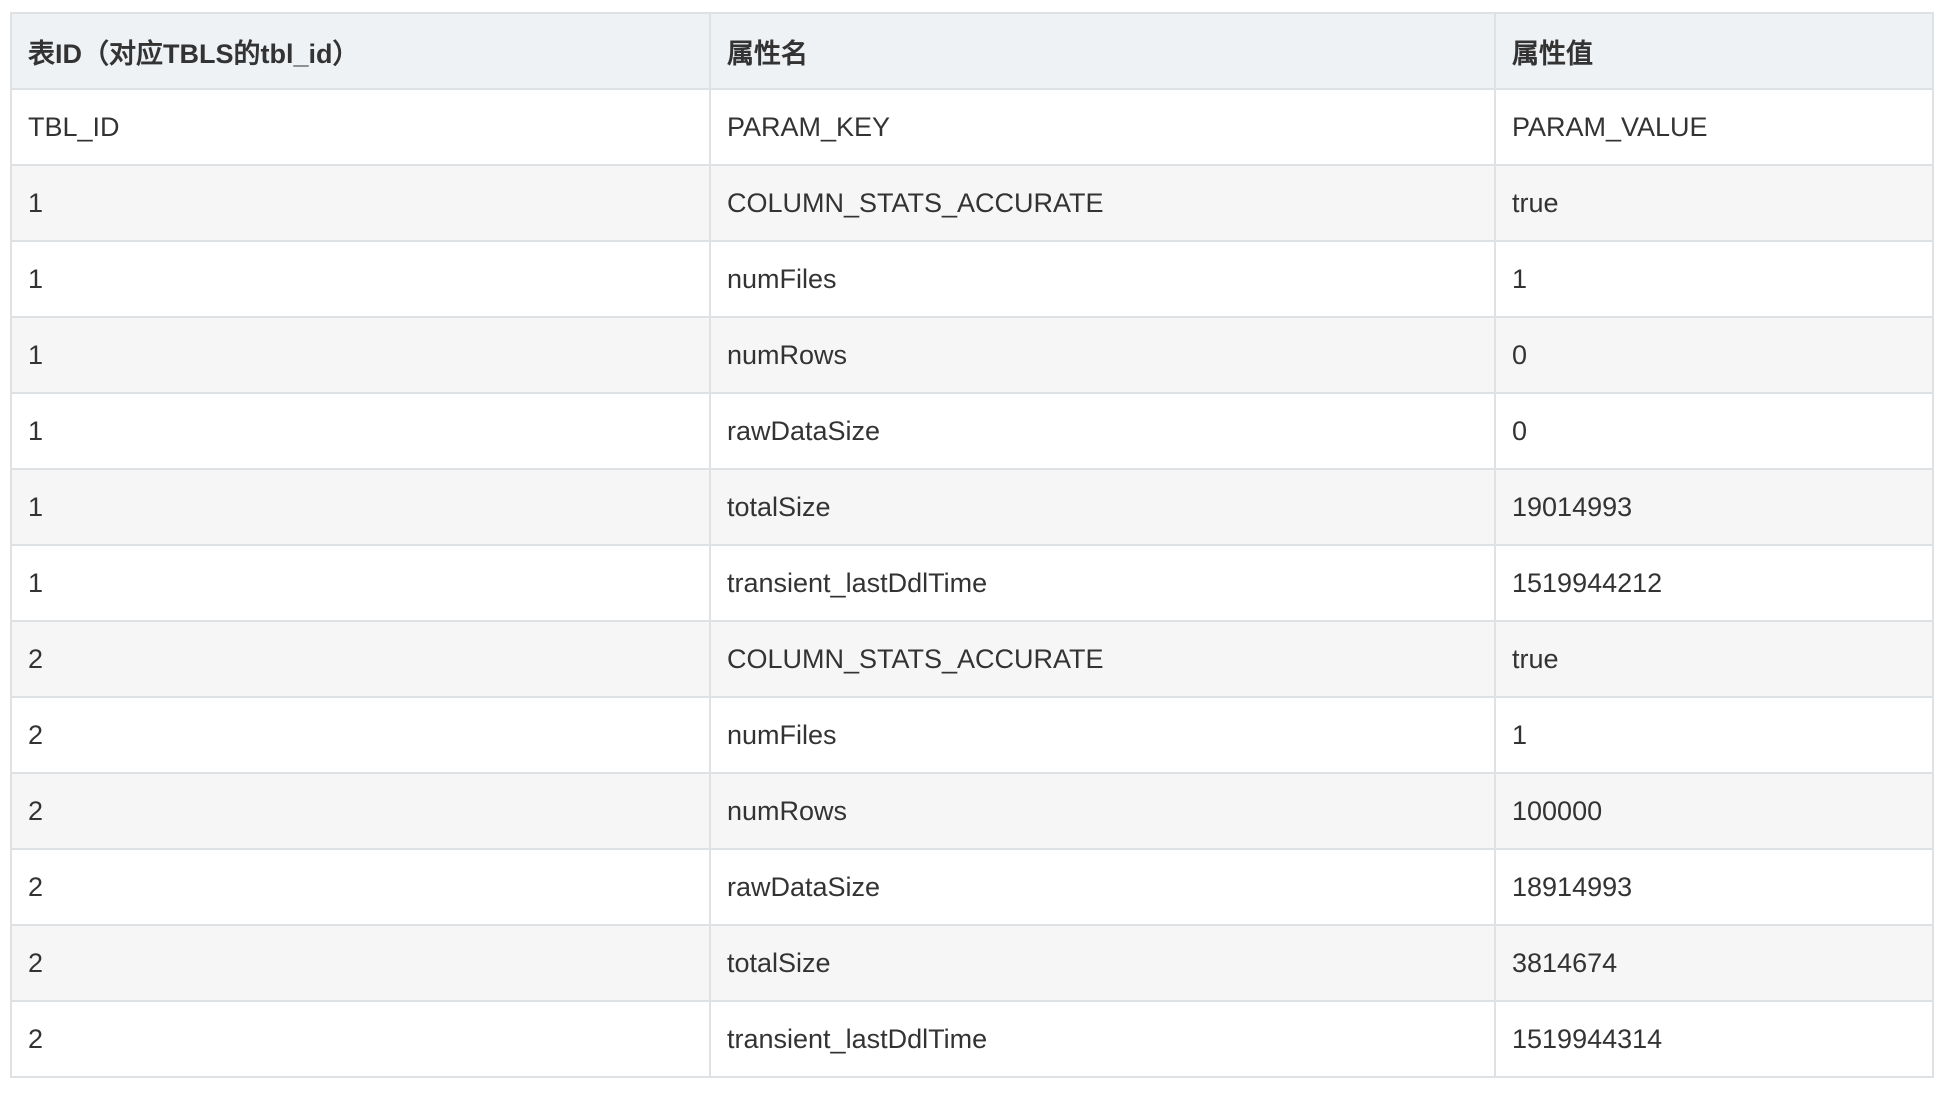 The height and width of the screenshot is (1110, 1938). What do you see at coordinates (1102, 51) in the screenshot?
I see `header-param-key: 属性名` at bounding box center [1102, 51].